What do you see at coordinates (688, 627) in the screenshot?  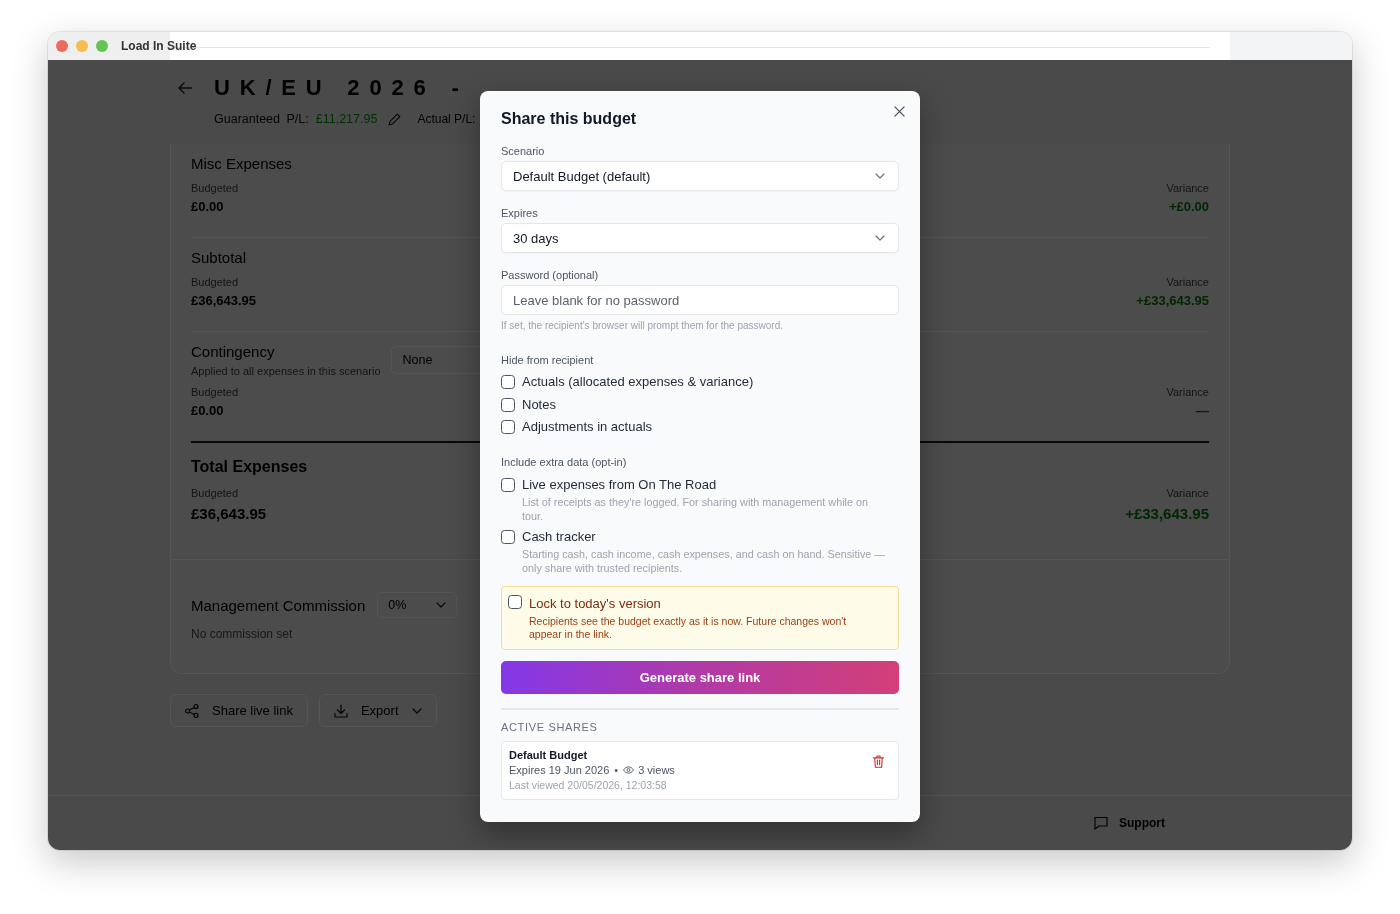 I see `lock-description: Recipients see the budget exactly as it is now. Future changes won't appear in the link.` at bounding box center [688, 627].